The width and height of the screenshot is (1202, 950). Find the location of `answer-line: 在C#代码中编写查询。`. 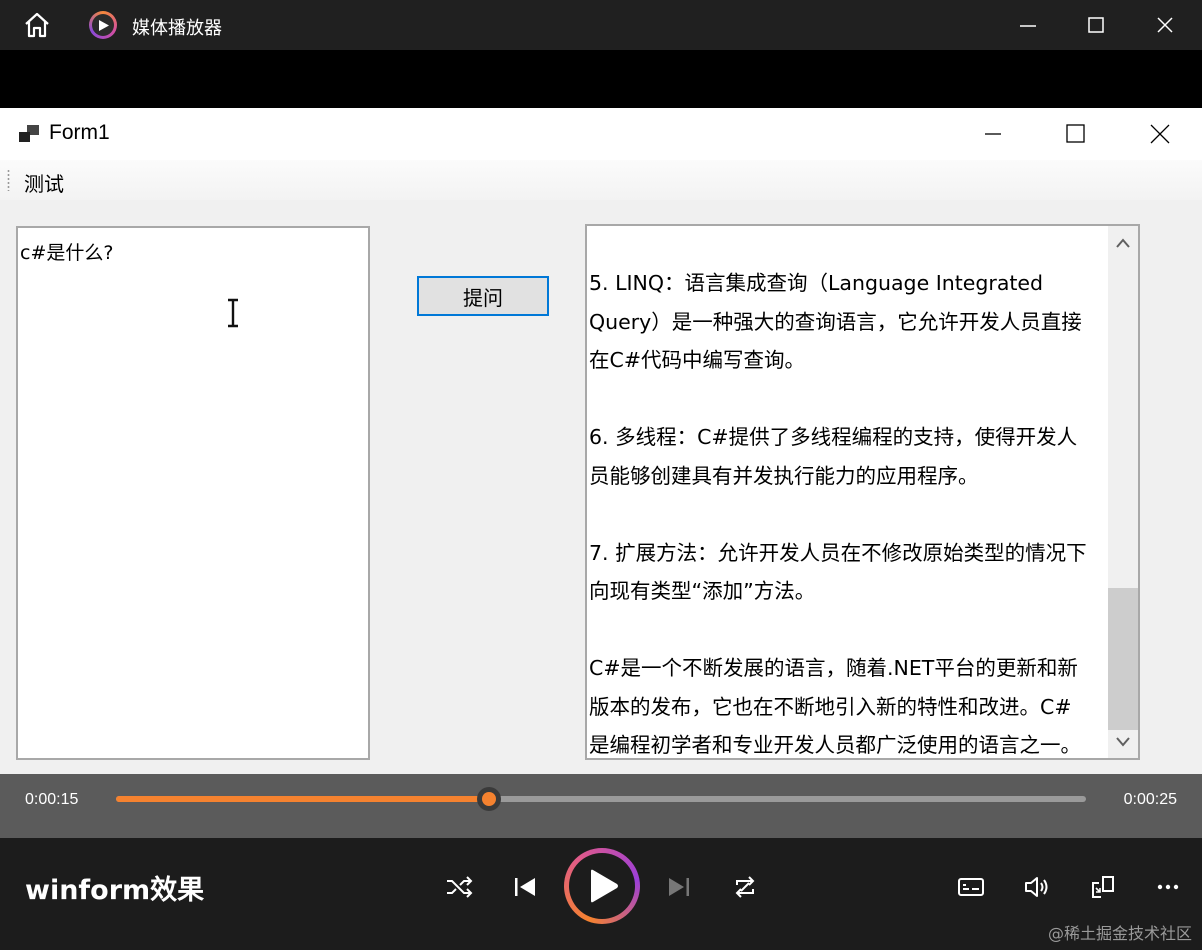

answer-line: 在C#代码中编写查询。 is located at coordinates (697, 360).